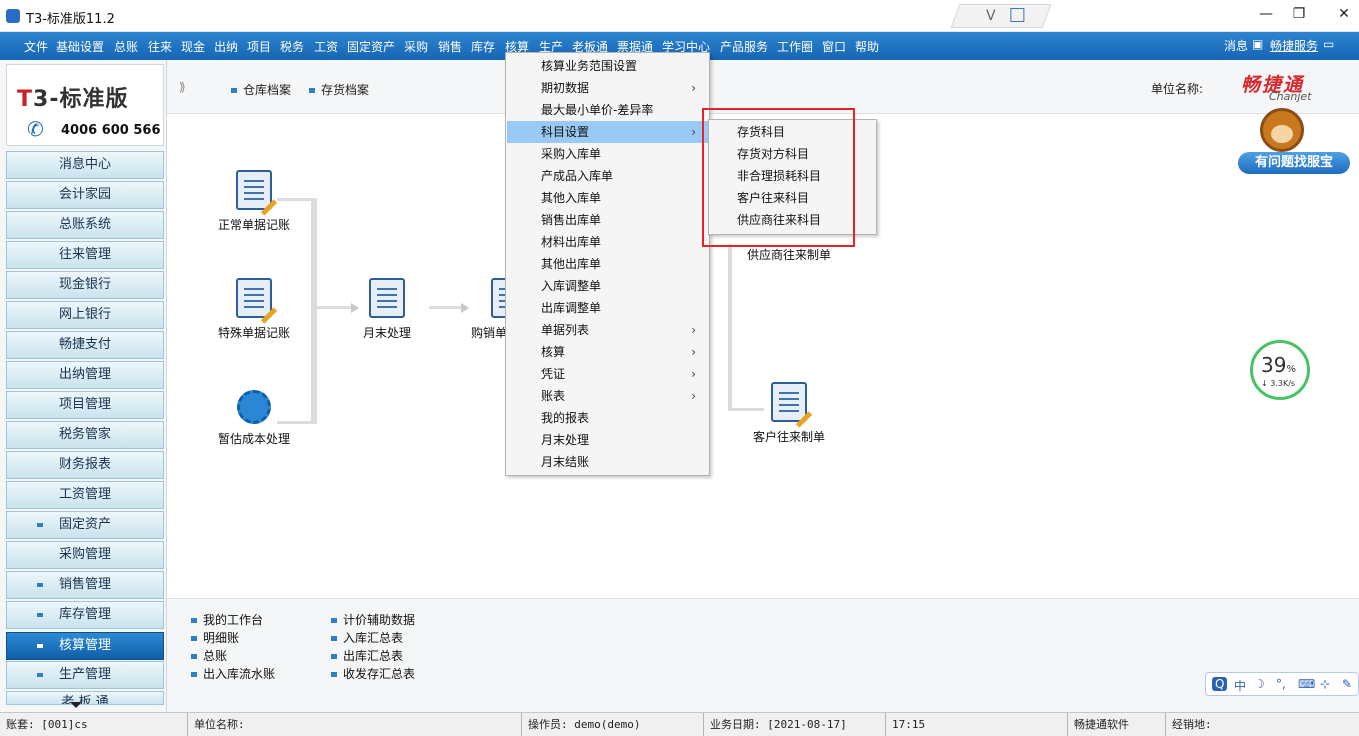  I want to click on menu-item-month-close: 月末结账, so click(607, 462).